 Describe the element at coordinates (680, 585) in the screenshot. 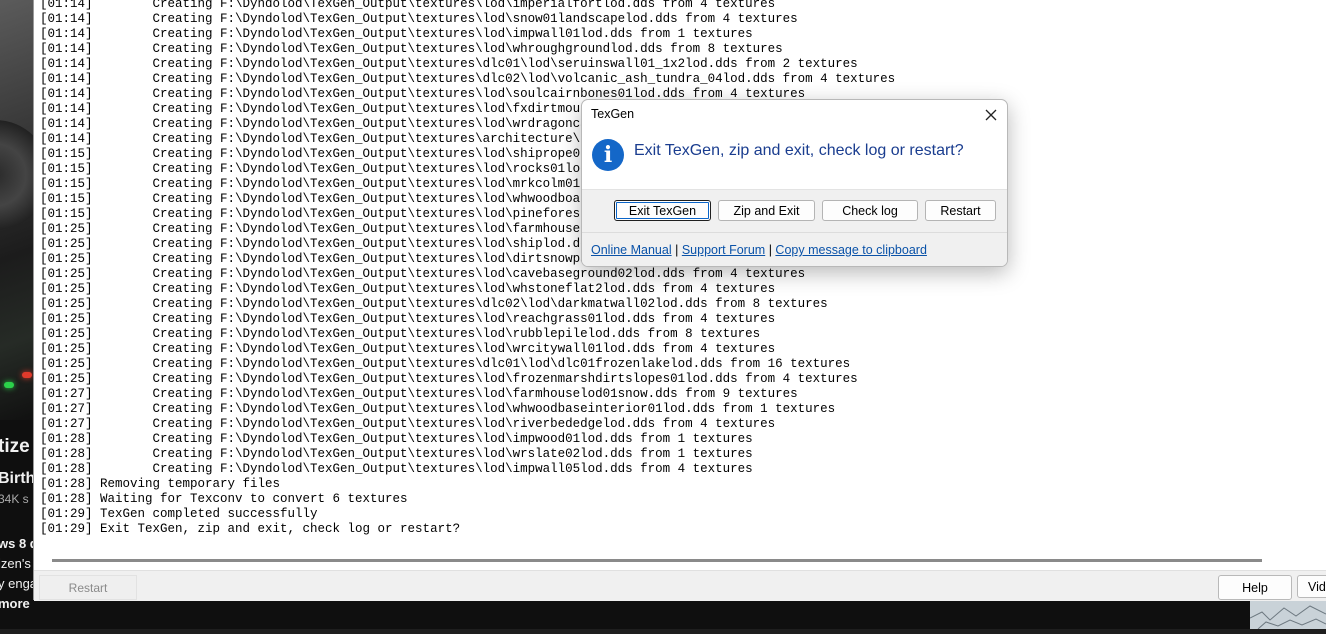

I see `main-bottom-bar: Restart Help Vid` at that location.